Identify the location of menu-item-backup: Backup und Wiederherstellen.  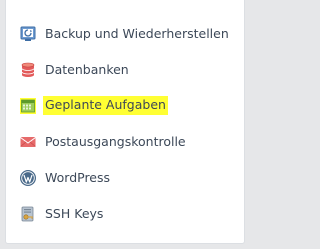
(125, 33).